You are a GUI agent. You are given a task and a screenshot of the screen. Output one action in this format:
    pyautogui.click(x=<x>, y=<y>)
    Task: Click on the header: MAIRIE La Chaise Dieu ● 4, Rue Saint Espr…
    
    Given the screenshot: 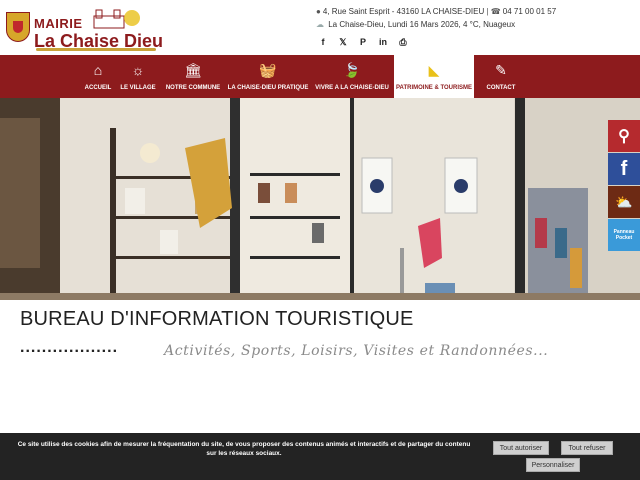 What is the action you would take?
    pyautogui.click(x=320, y=27)
    